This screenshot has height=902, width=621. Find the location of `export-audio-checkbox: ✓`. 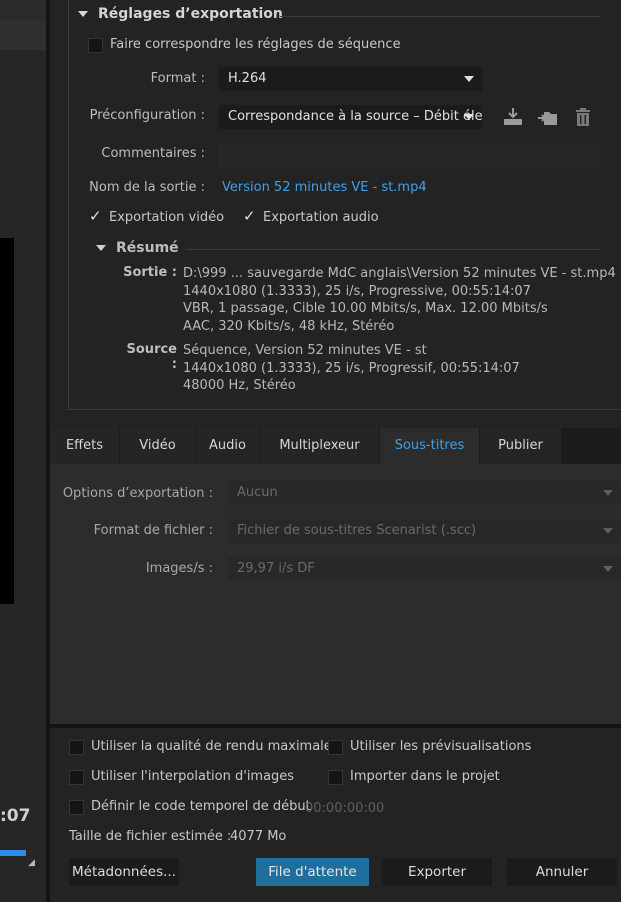

export-audio-checkbox: ✓ is located at coordinates (249, 216).